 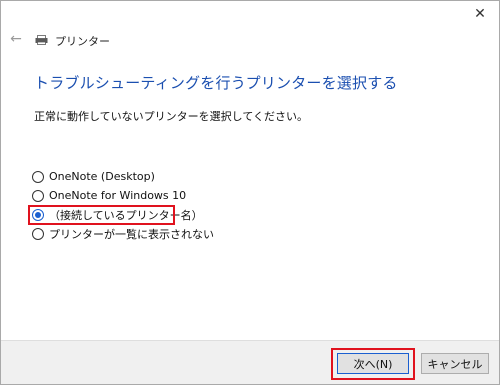 I want to click on window-title: プリンター, so click(x=82, y=41).